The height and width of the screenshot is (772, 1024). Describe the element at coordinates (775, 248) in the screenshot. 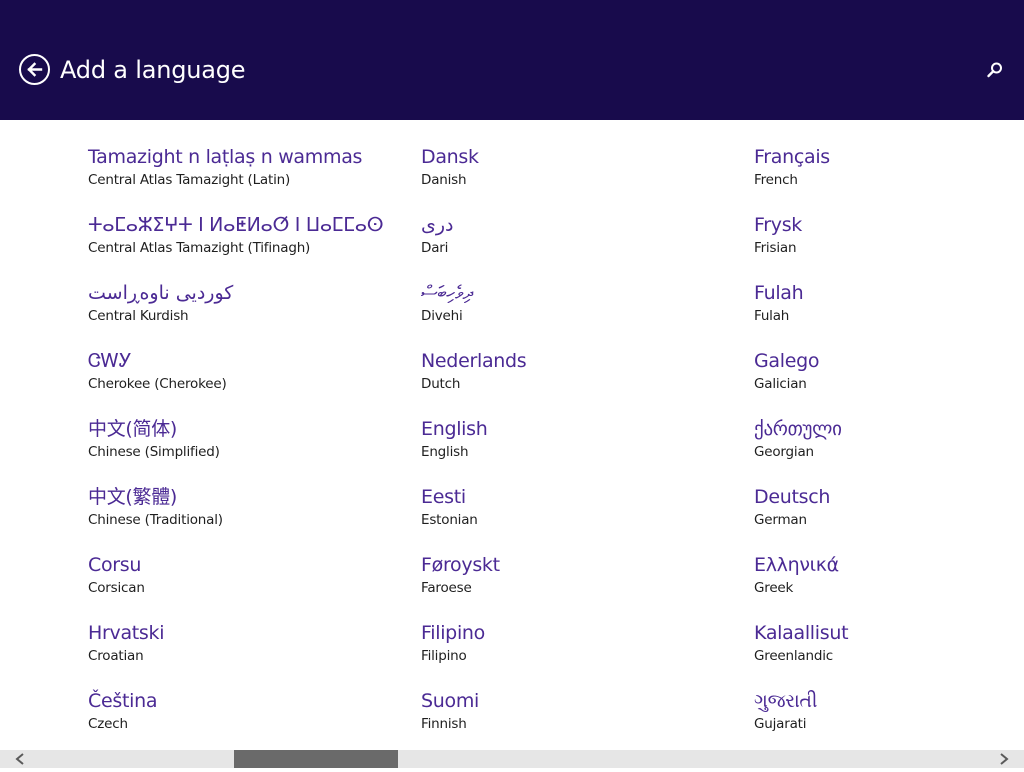

I see `language-english-name: Frisian` at that location.